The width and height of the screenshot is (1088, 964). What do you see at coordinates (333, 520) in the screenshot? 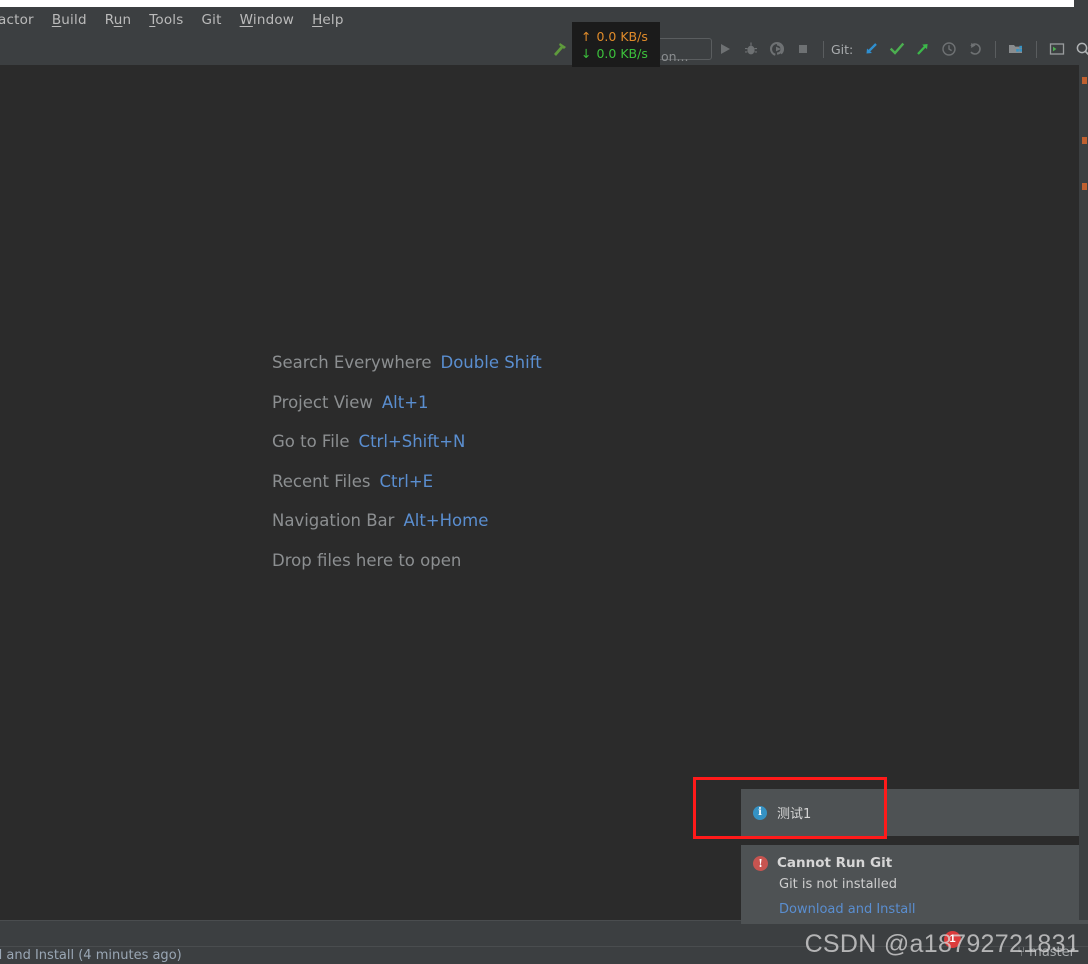
I see `shortcut-label: Navigation Bar` at bounding box center [333, 520].